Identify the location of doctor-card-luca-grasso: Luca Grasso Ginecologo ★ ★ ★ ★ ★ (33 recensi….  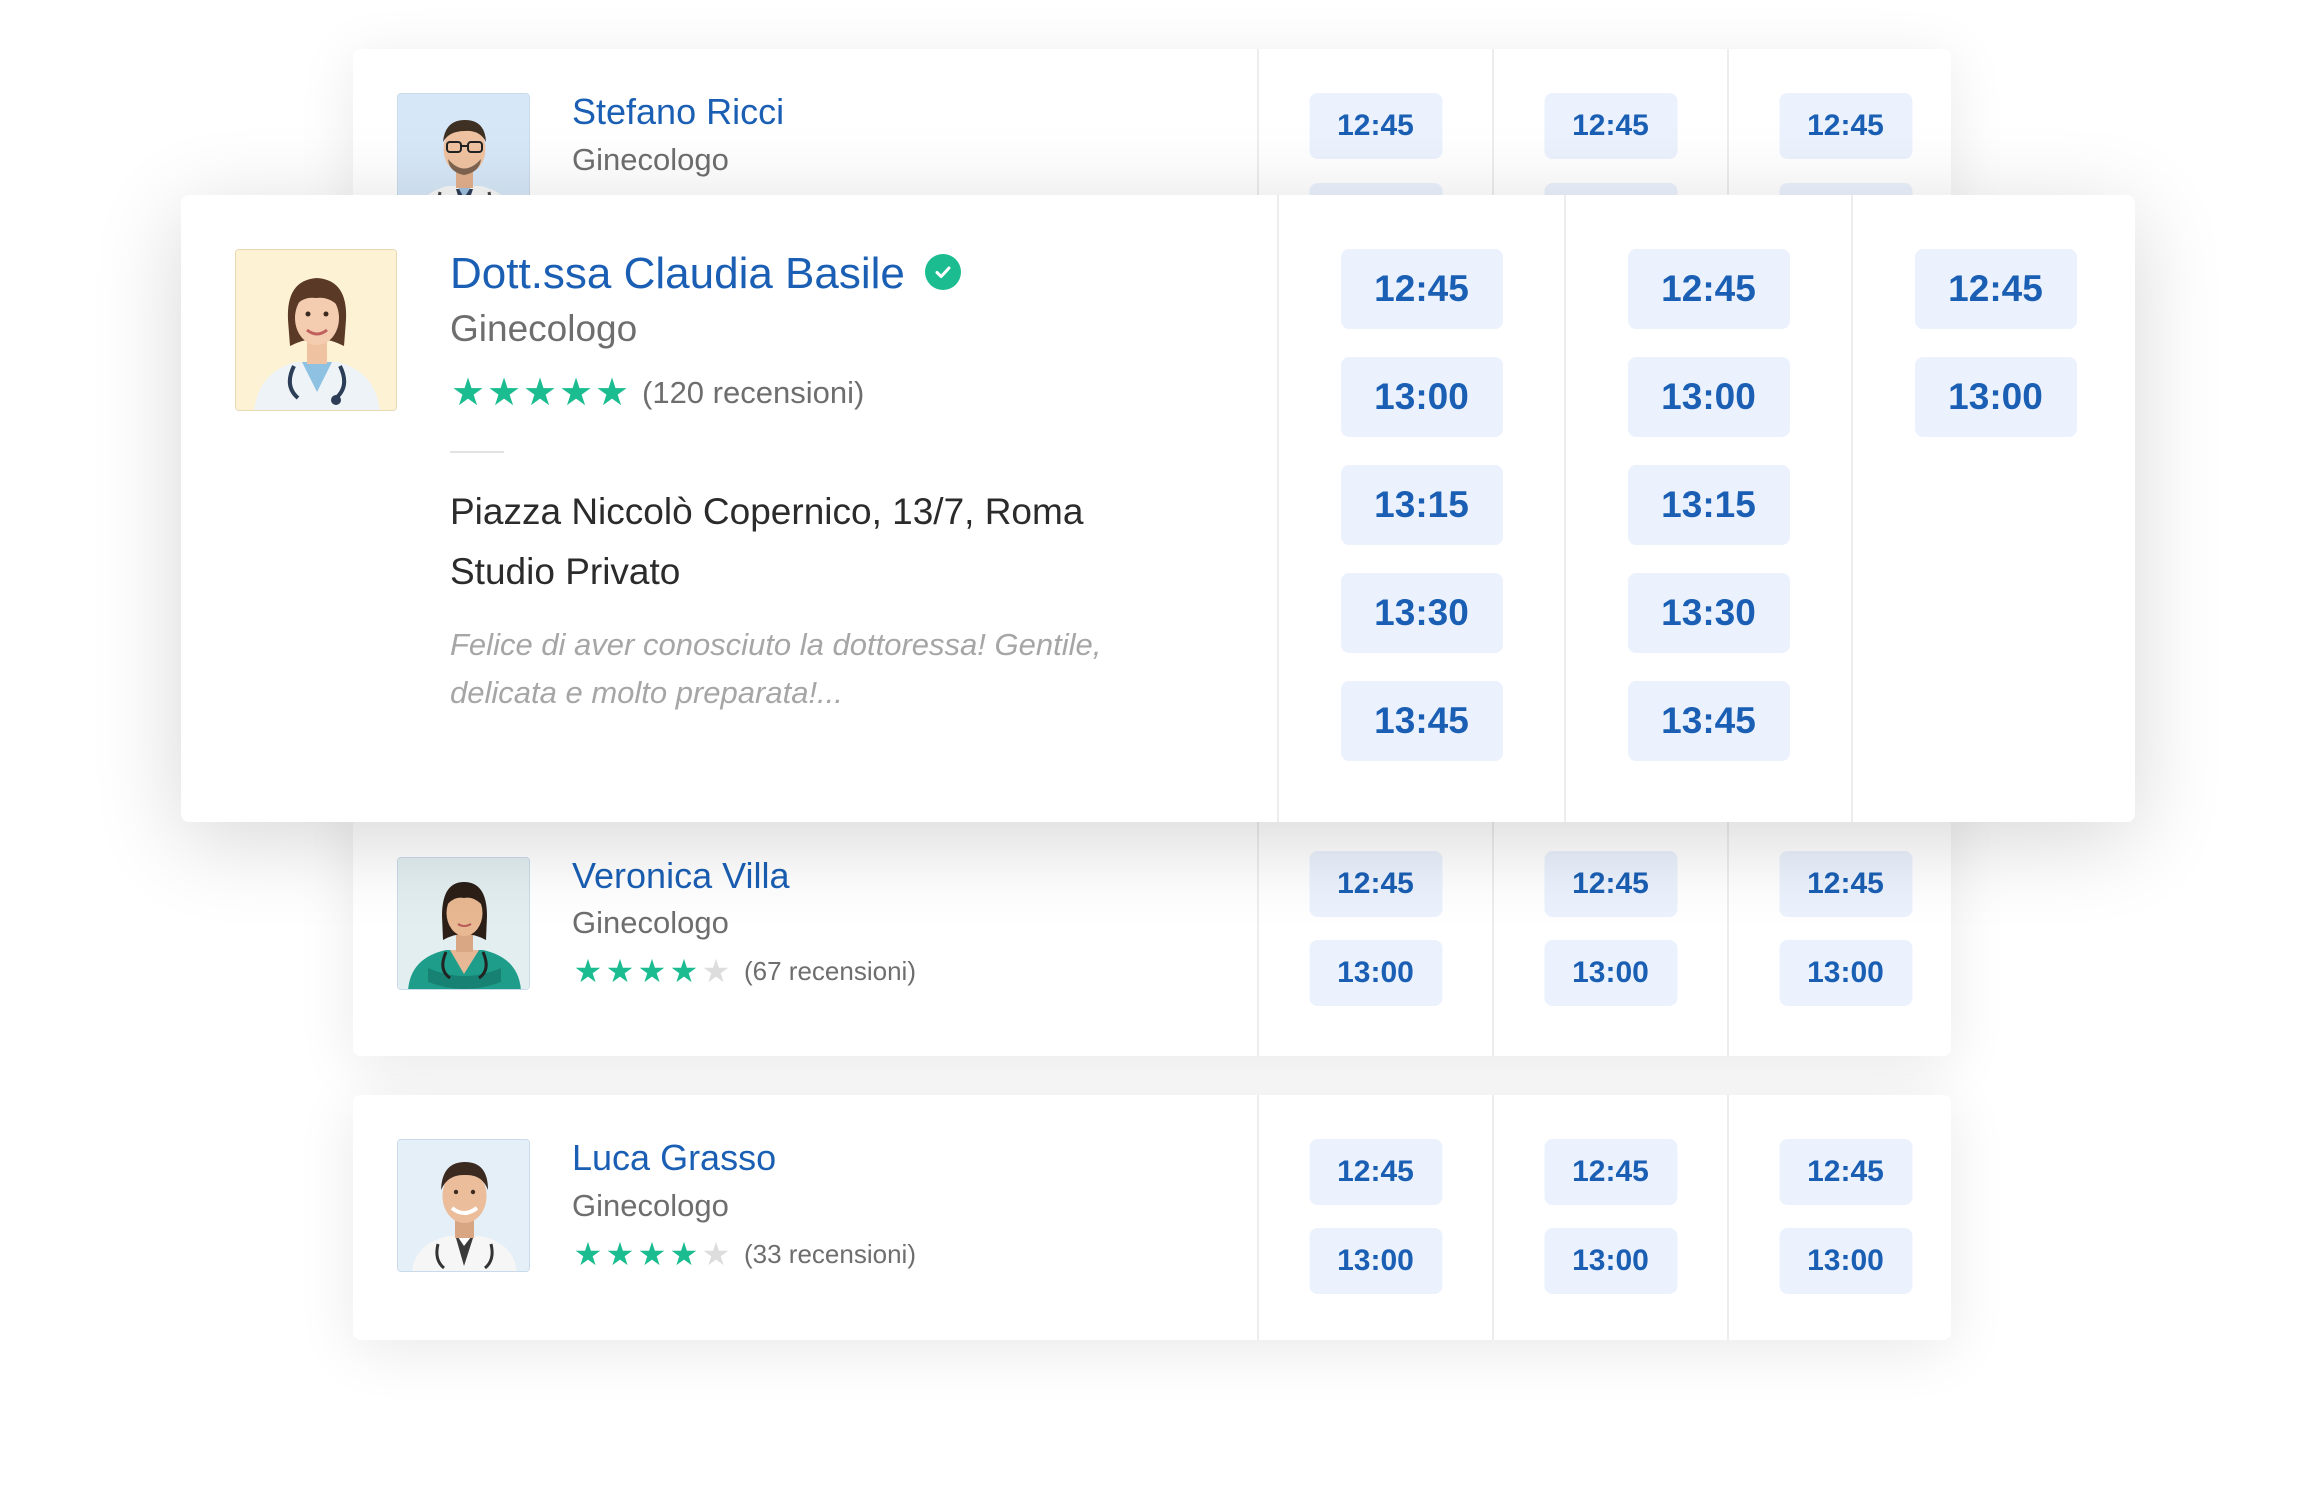
(1152, 1217).